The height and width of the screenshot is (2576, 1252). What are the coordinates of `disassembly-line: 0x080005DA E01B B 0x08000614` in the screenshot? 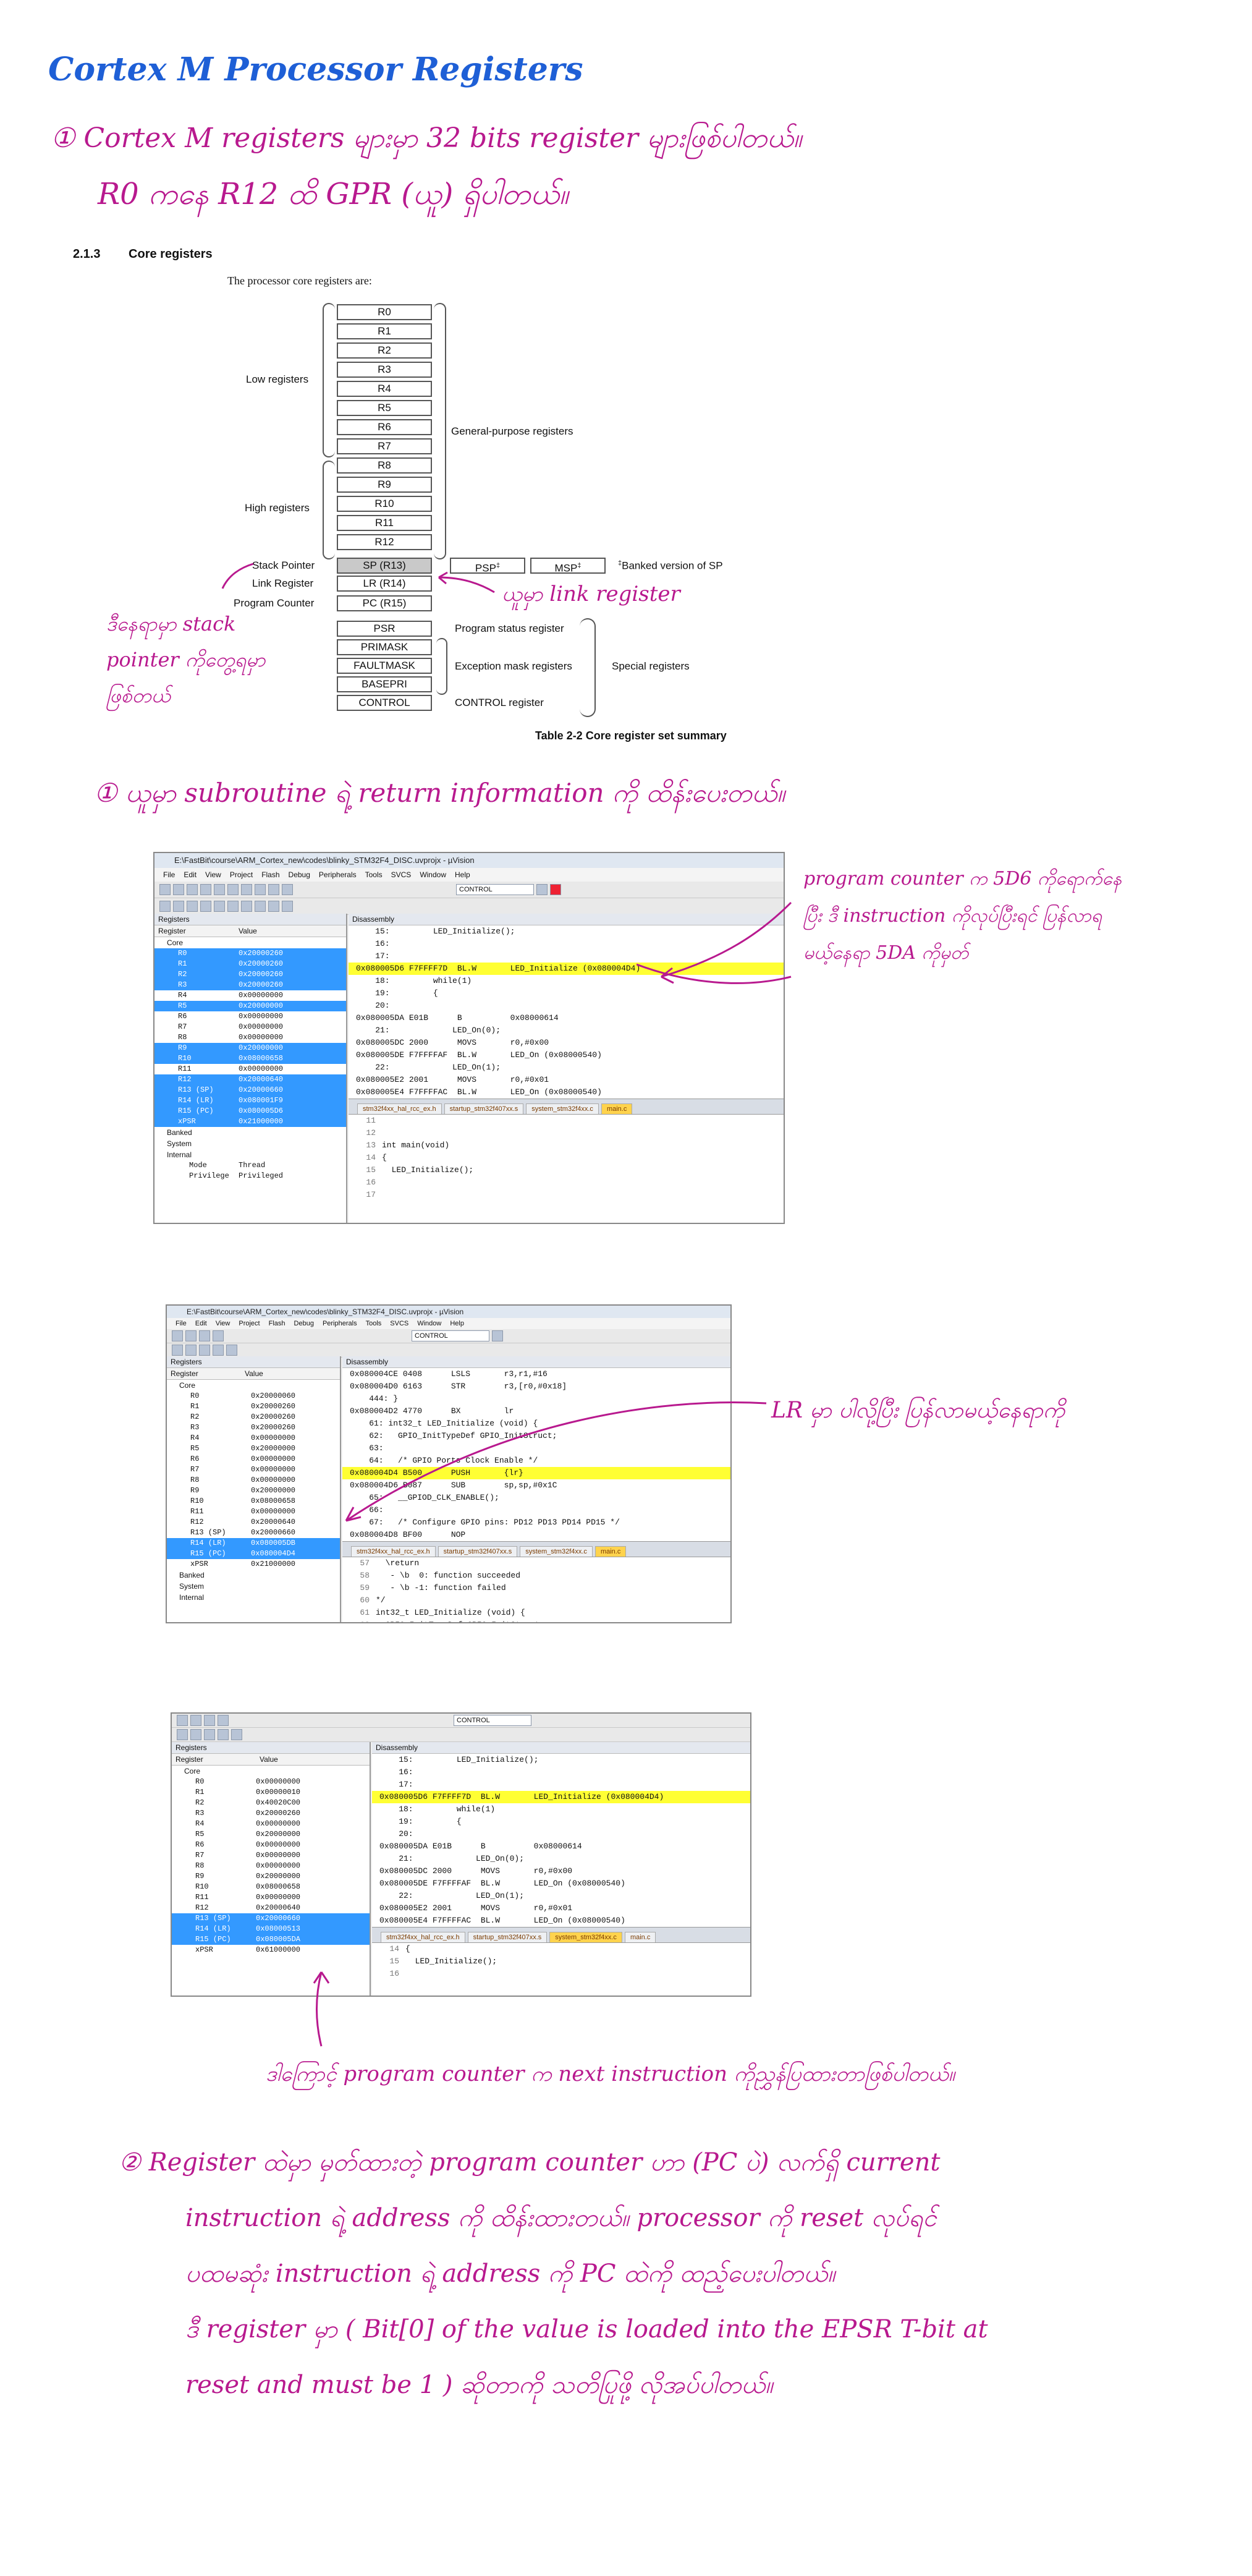 It's located at (561, 1846).